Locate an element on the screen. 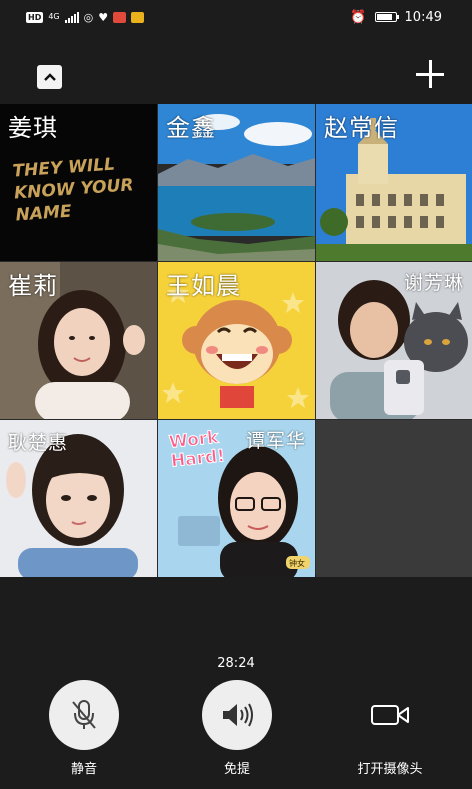 Image resolution: width=472 pixels, height=789 pixels. camera-button is located at coordinates (390, 715).